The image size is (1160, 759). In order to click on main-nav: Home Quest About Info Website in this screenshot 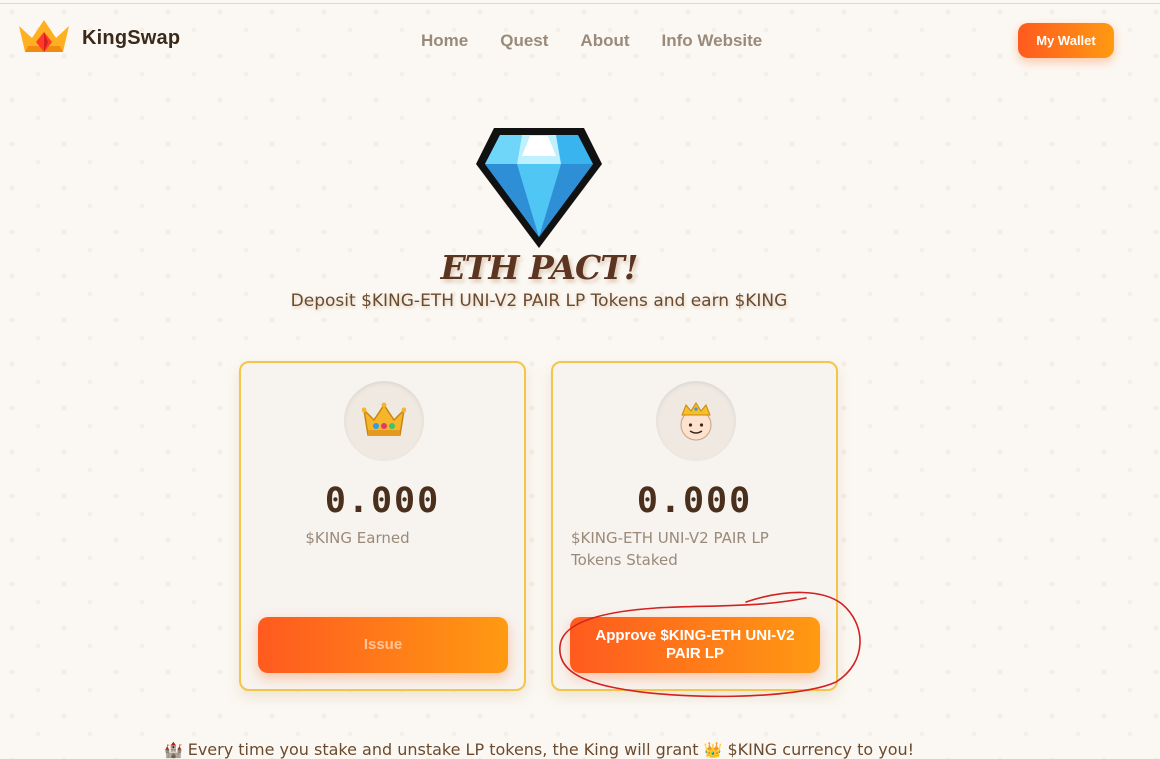, I will do `click(591, 41)`.